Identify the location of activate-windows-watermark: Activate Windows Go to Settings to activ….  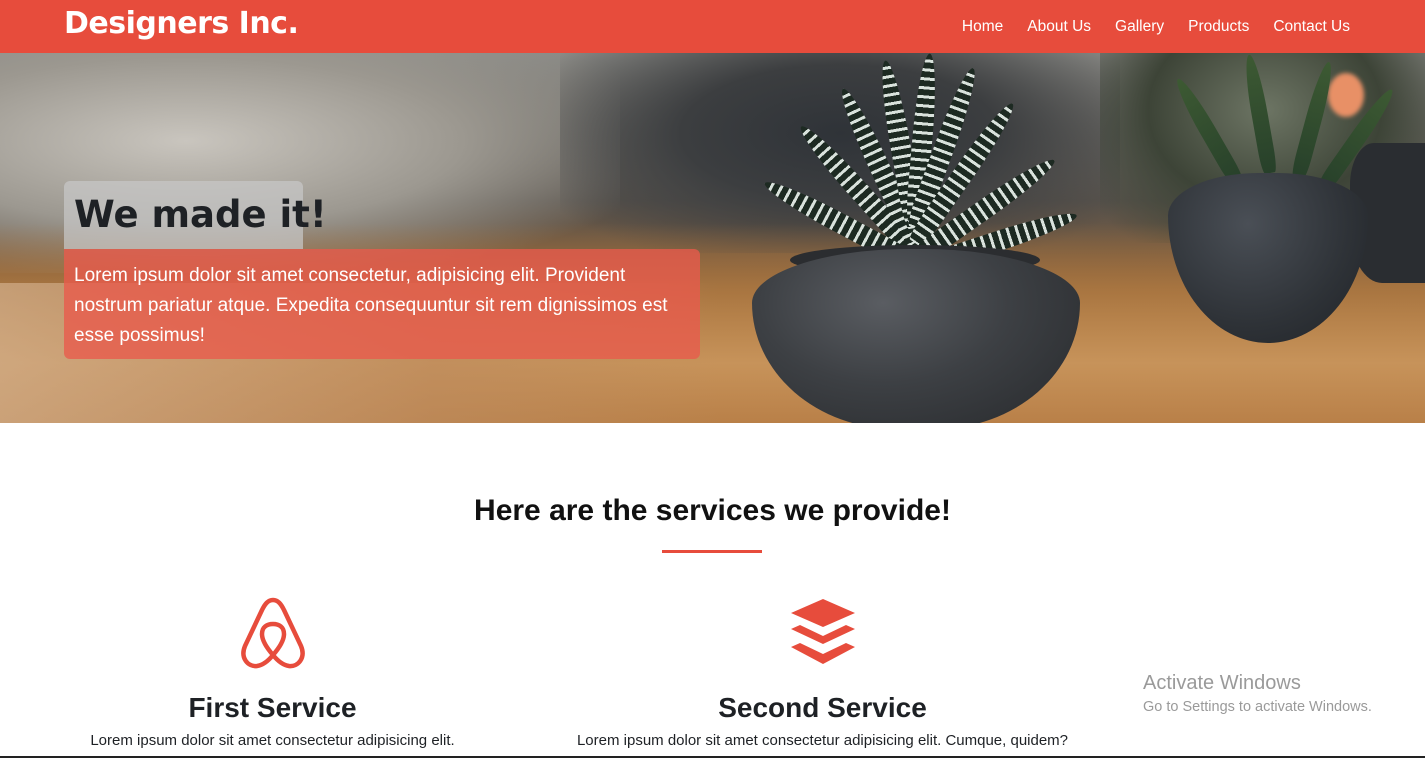
(1257, 693).